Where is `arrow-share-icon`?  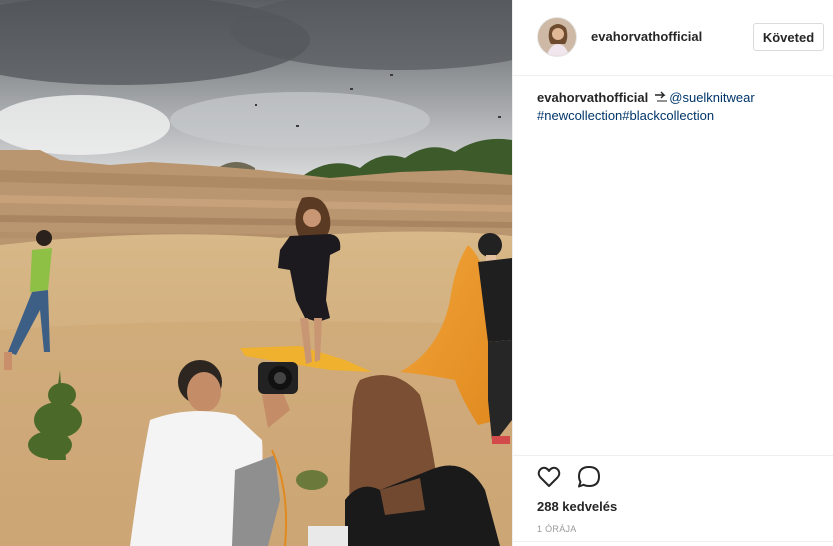
arrow-share-icon is located at coordinates (661, 96).